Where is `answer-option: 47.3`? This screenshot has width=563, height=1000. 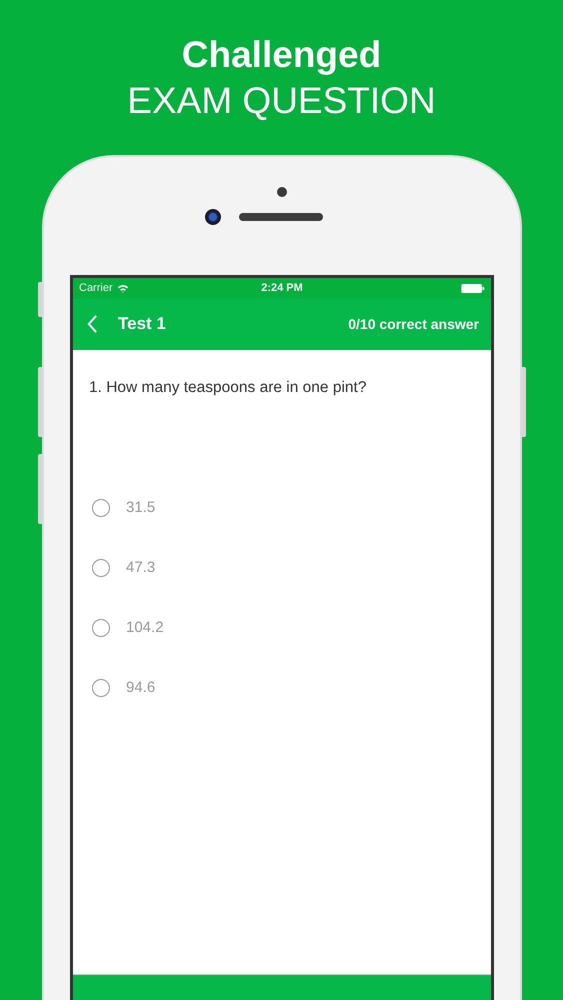 answer-option: 47.3 is located at coordinates (124, 568).